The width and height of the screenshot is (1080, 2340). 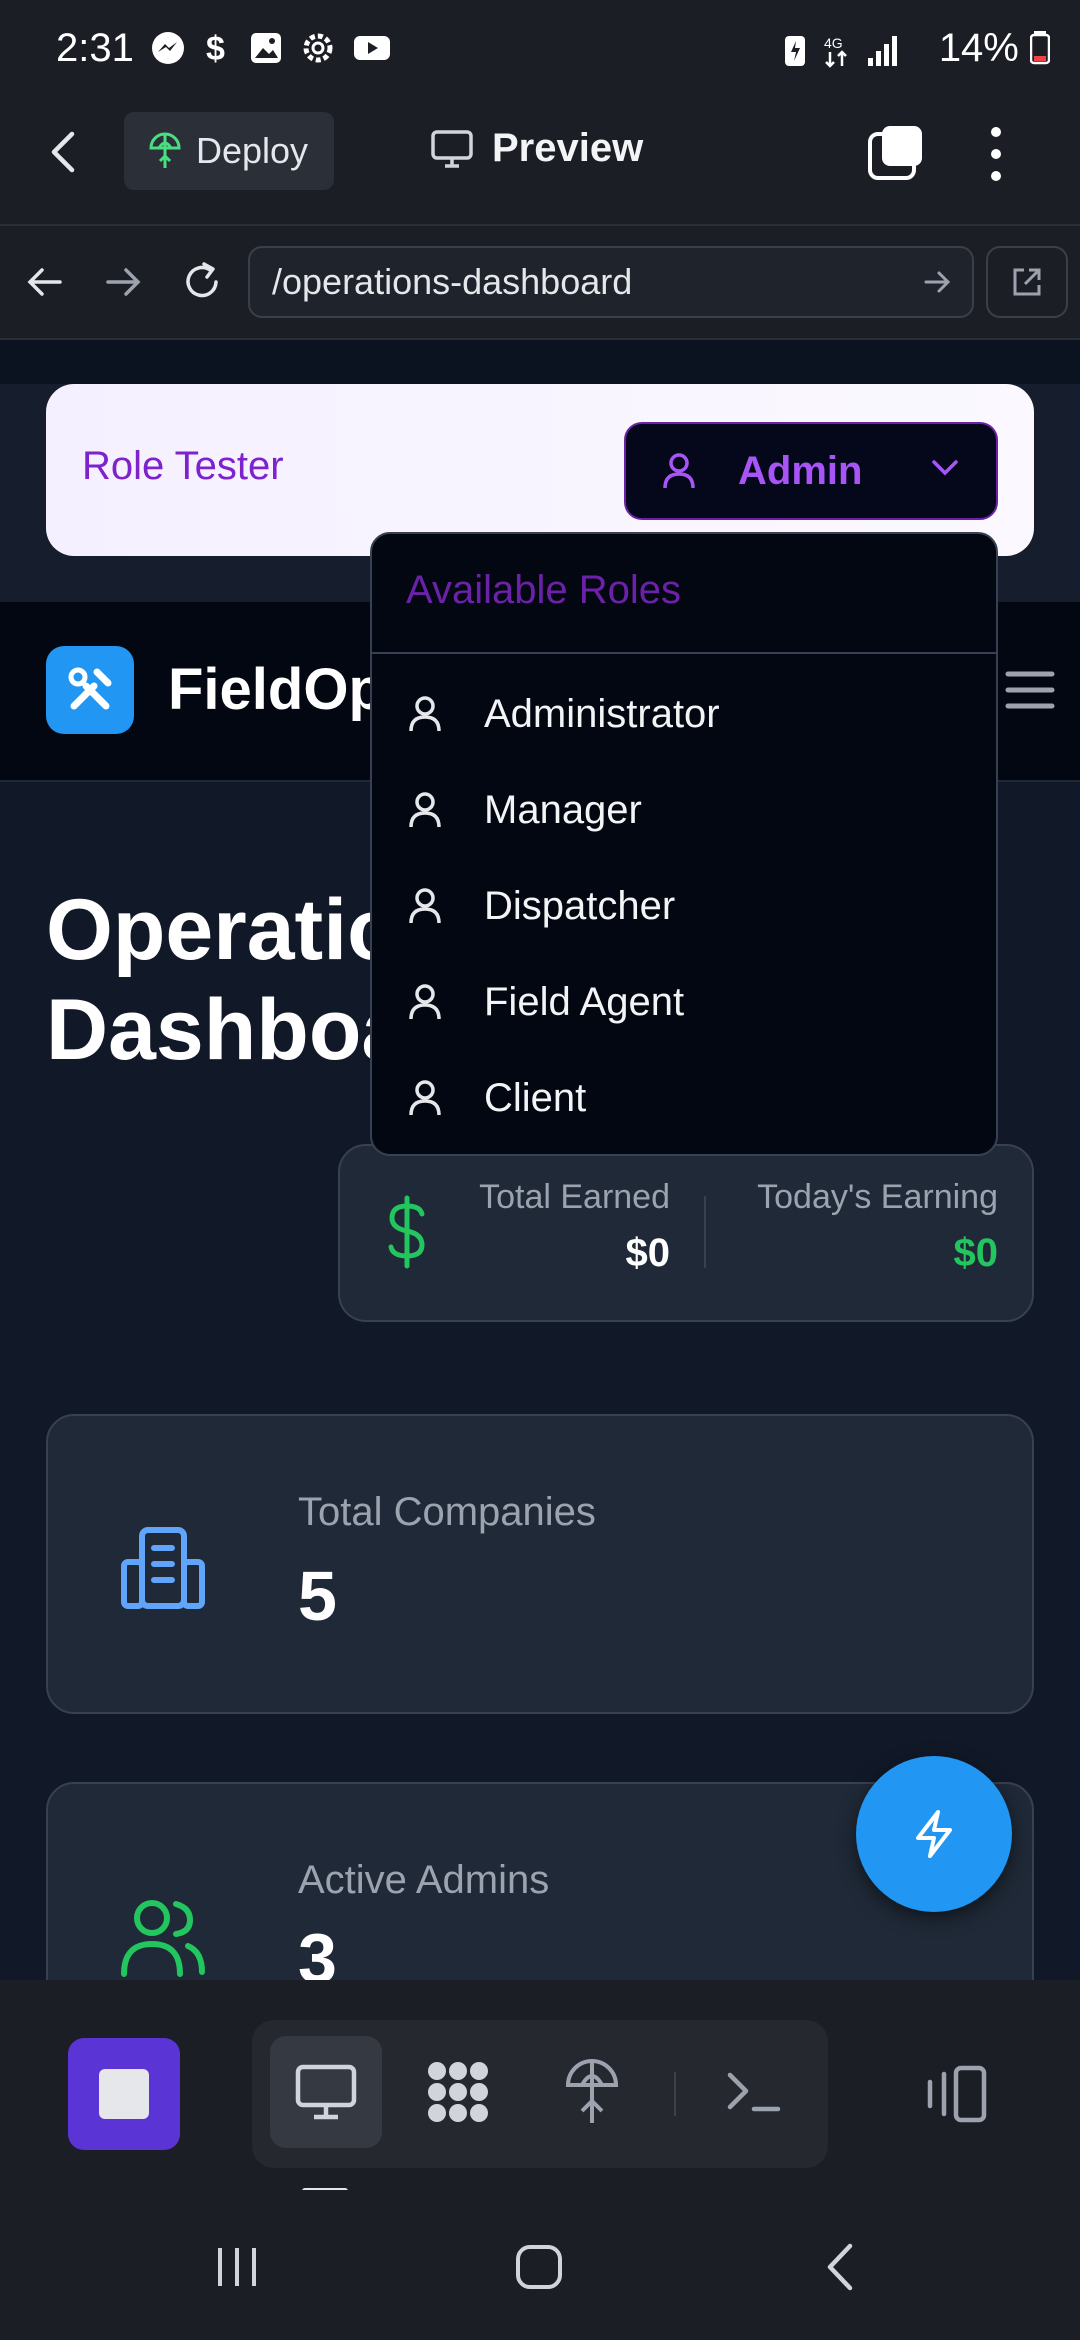 What do you see at coordinates (563, 809) in the screenshot?
I see `role-option-label: Manager` at bounding box center [563, 809].